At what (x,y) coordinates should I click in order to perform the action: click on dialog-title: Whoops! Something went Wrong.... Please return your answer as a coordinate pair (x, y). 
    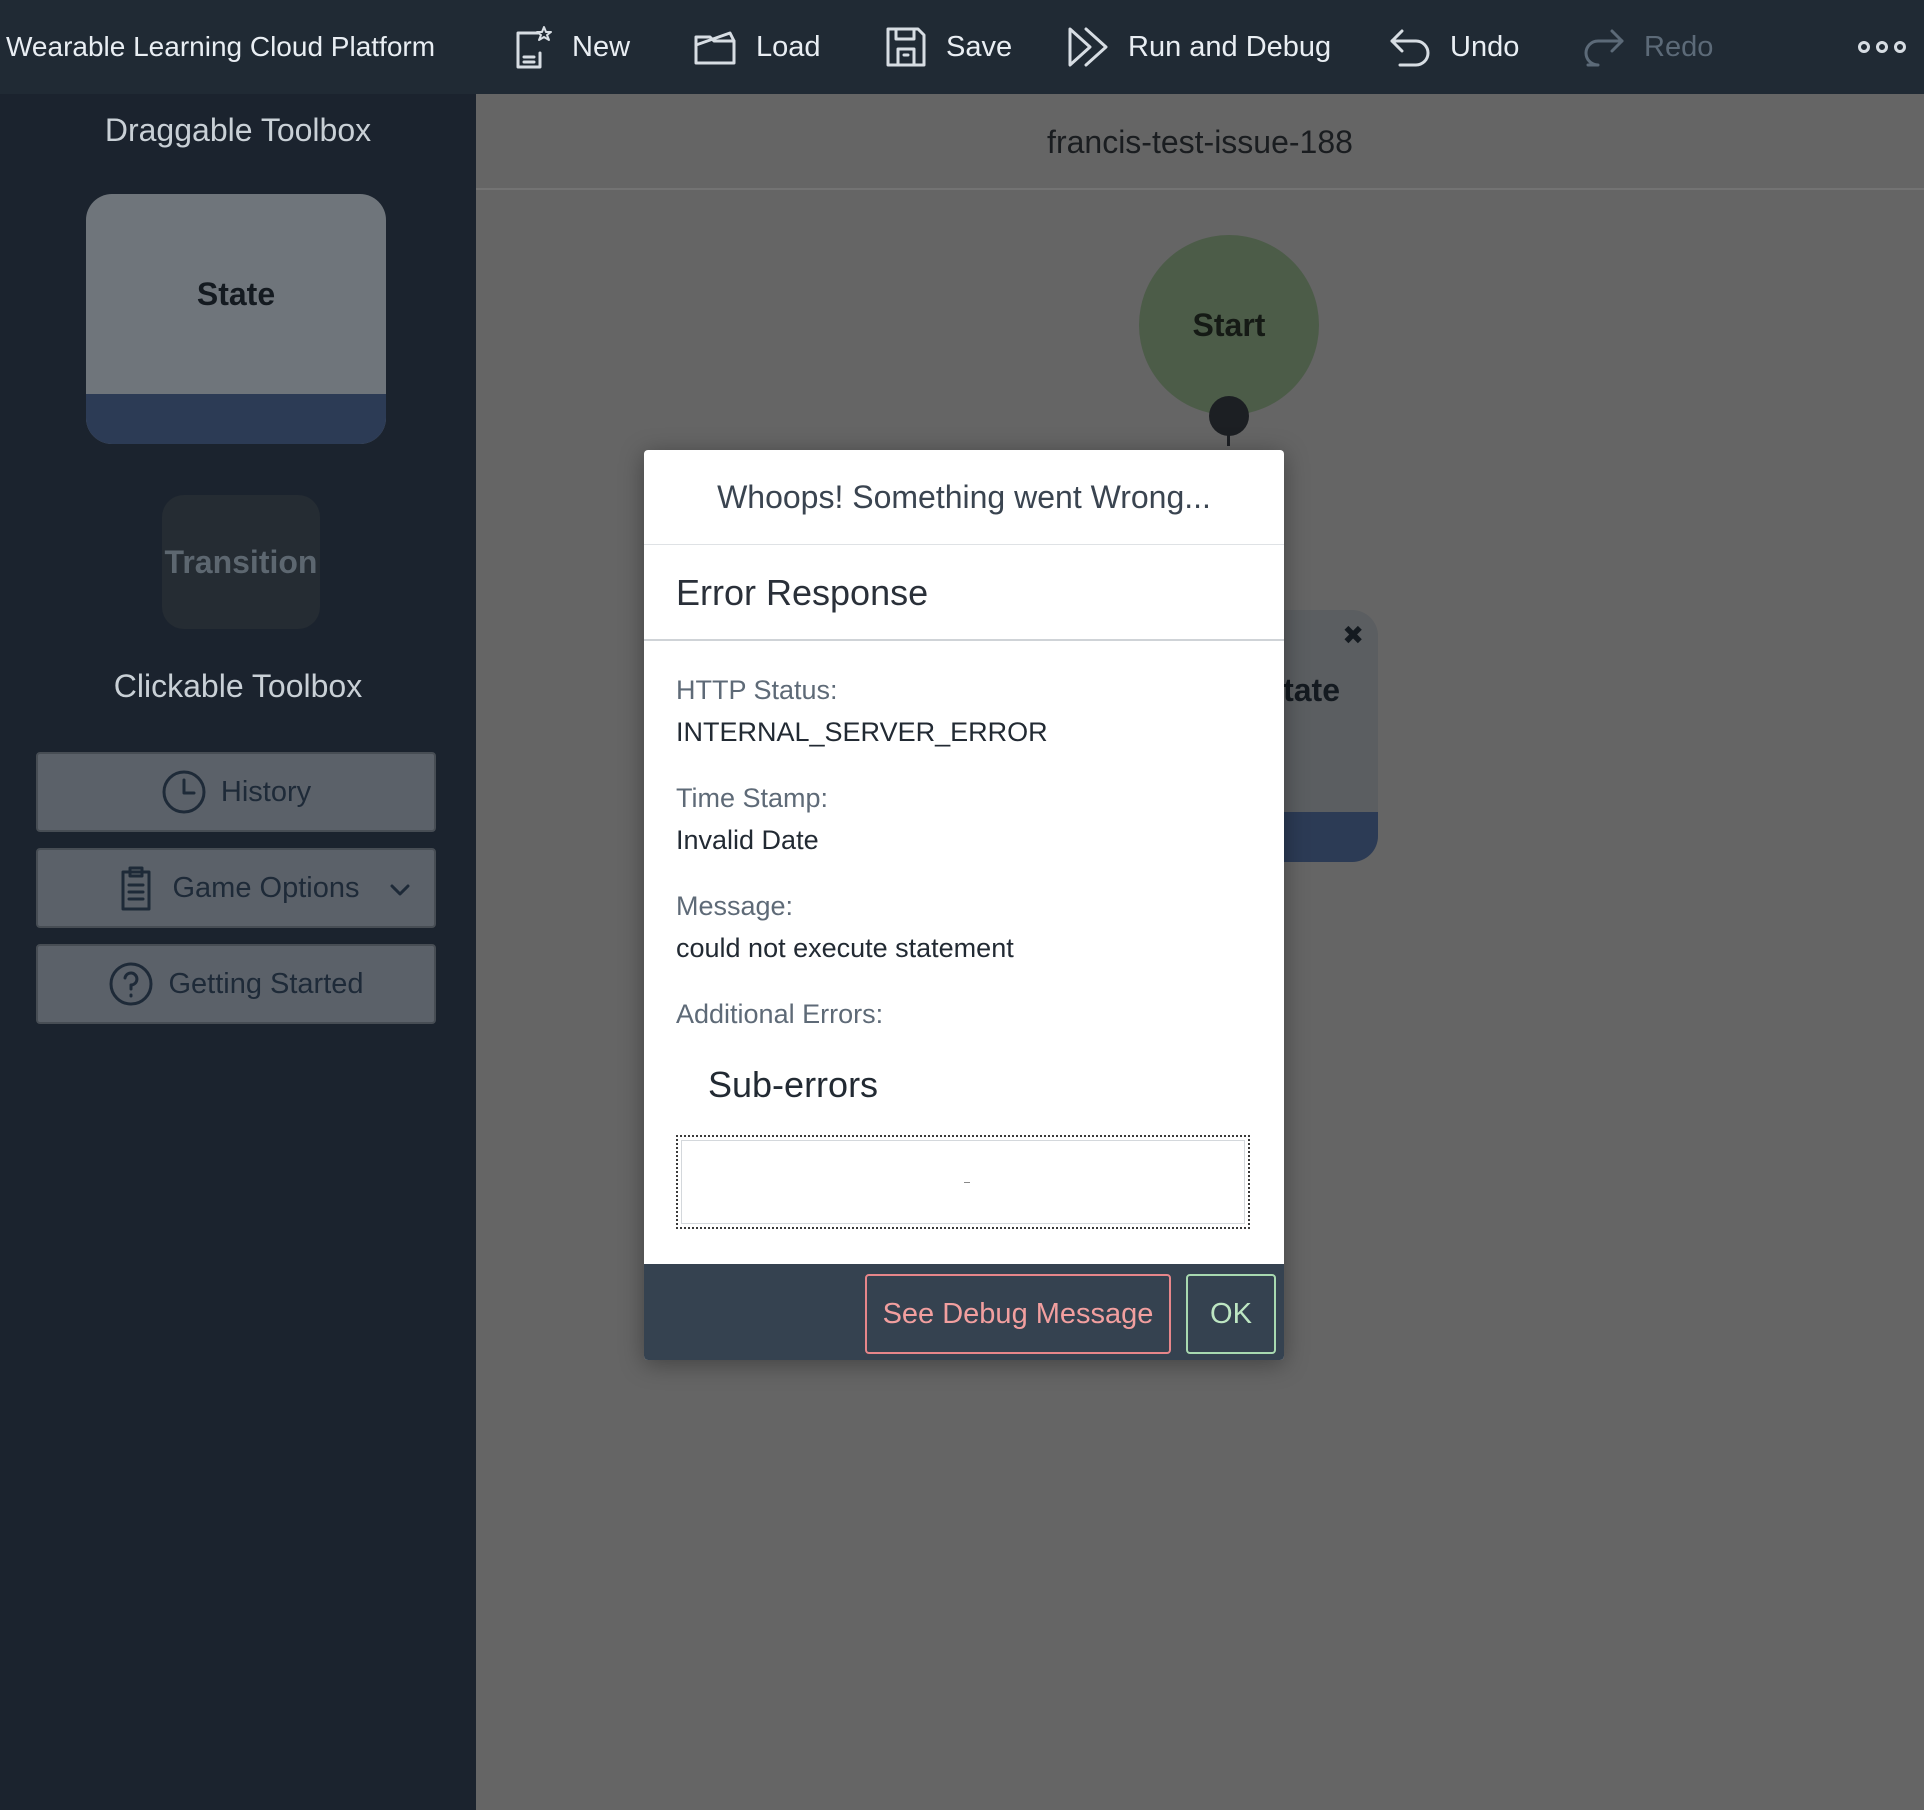
    Looking at the image, I should click on (964, 497).